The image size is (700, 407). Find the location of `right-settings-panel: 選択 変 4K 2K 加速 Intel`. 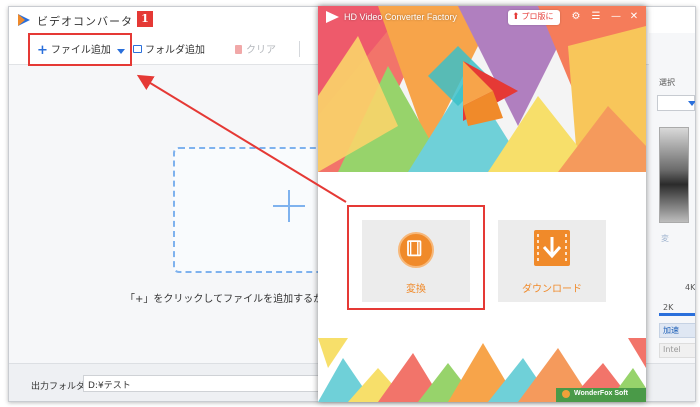

right-settings-panel: 選択 変 4K 2K 加速 Intel is located at coordinates (672, 210).